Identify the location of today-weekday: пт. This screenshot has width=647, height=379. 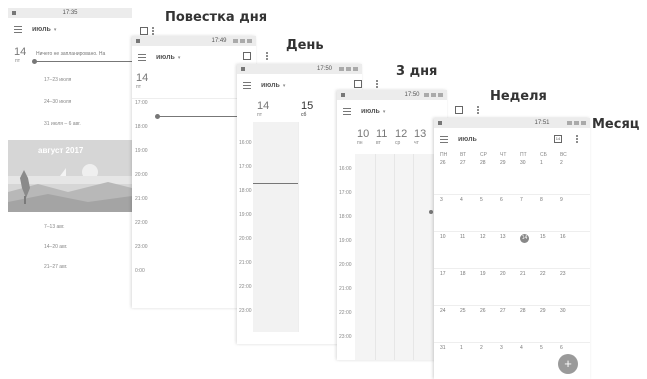
(17, 61).